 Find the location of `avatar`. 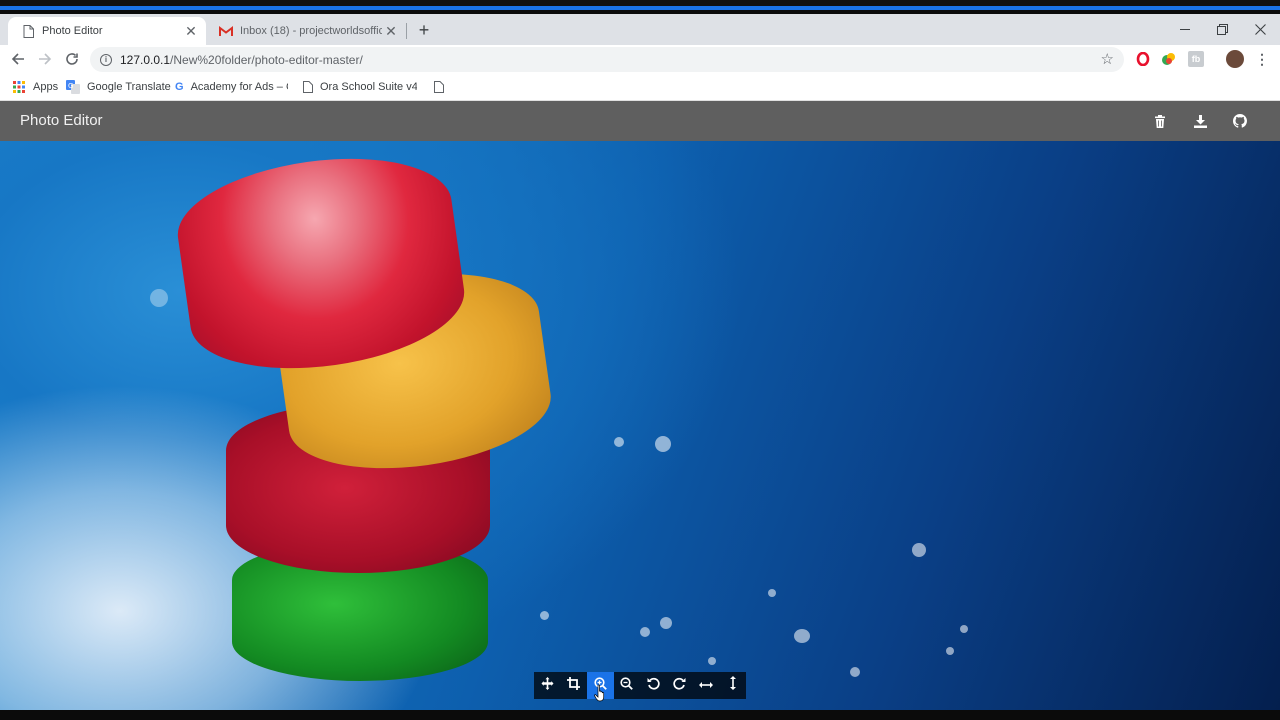

avatar is located at coordinates (1235, 59).